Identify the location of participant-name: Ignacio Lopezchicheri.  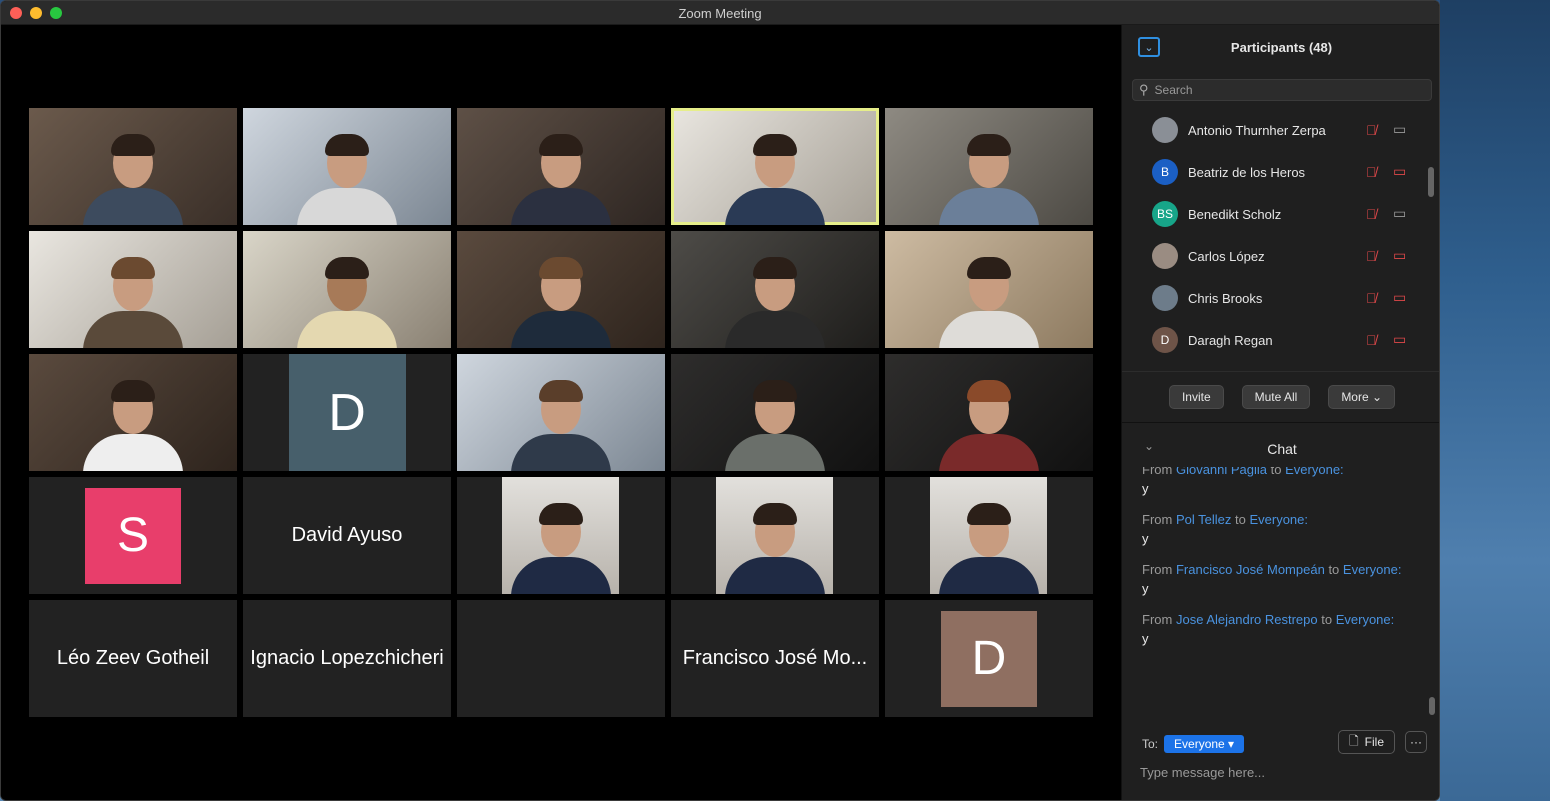
(347, 658).